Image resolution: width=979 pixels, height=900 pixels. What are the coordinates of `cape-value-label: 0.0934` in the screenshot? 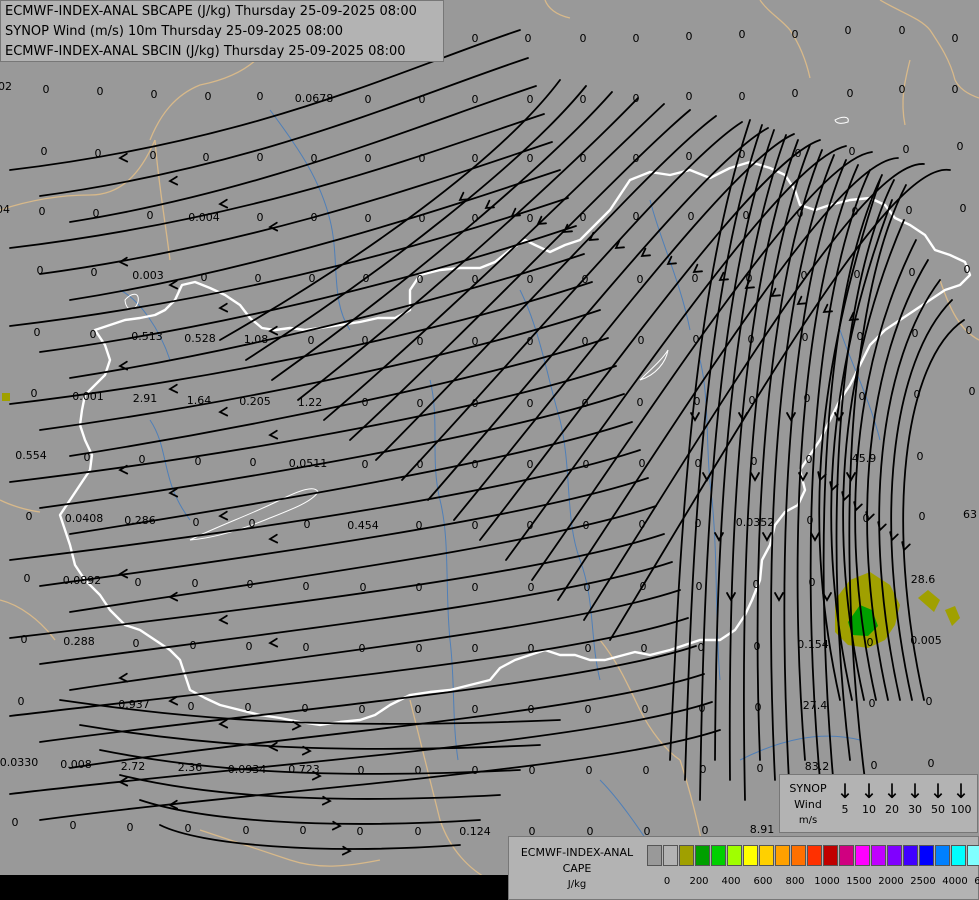 It's located at (247, 769).